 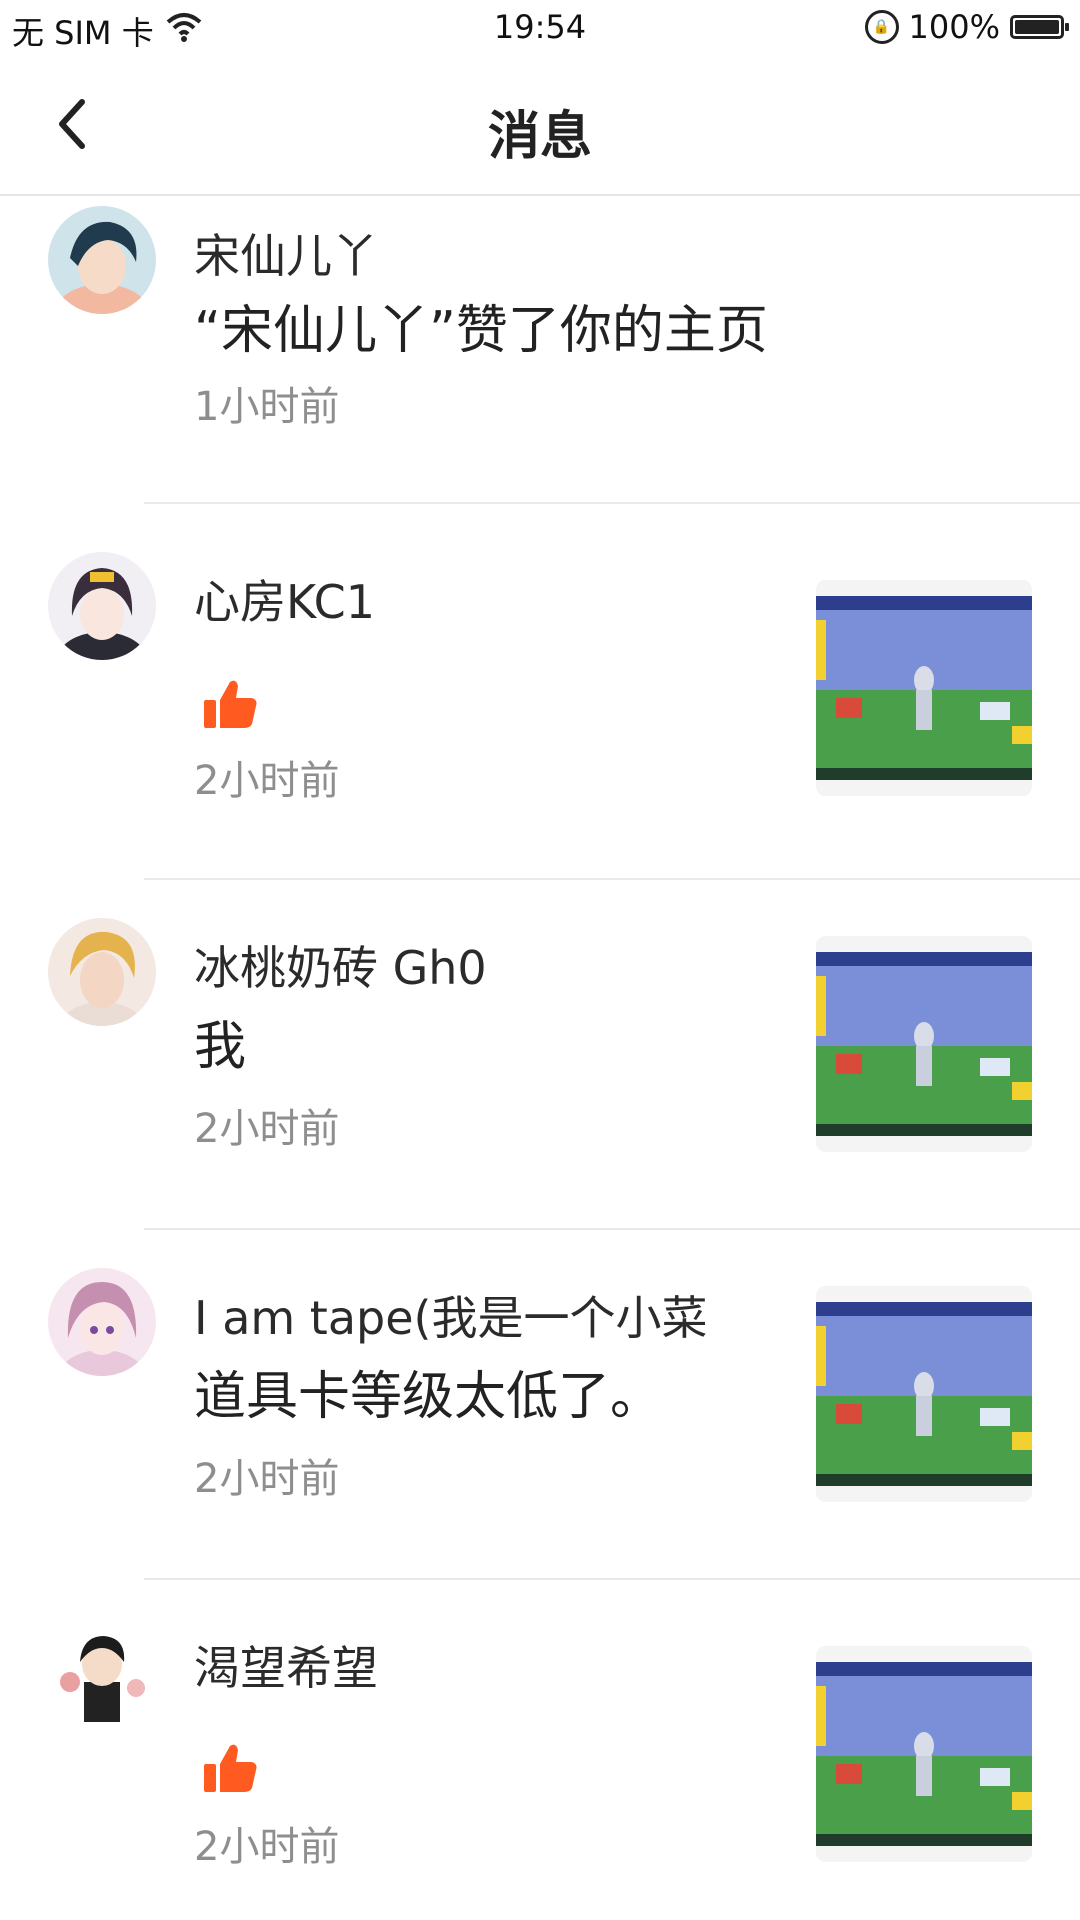 What do you see at coordinates (220, 1047) in the screenshot?
I see `message-text: 我` at bounding box center [220, 1047].